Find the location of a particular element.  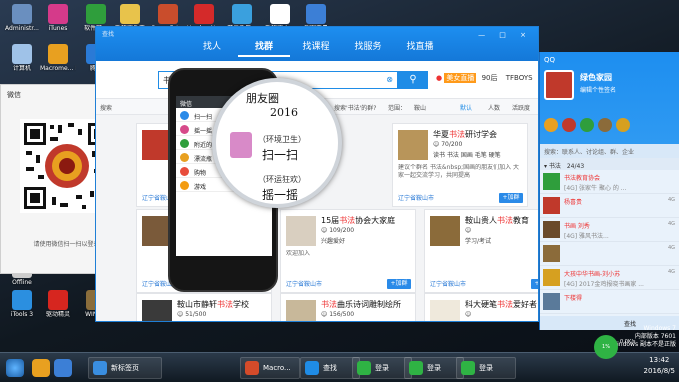

contact-group-header: ▾ 书法 24/43 is located at coordinates (609, 164).